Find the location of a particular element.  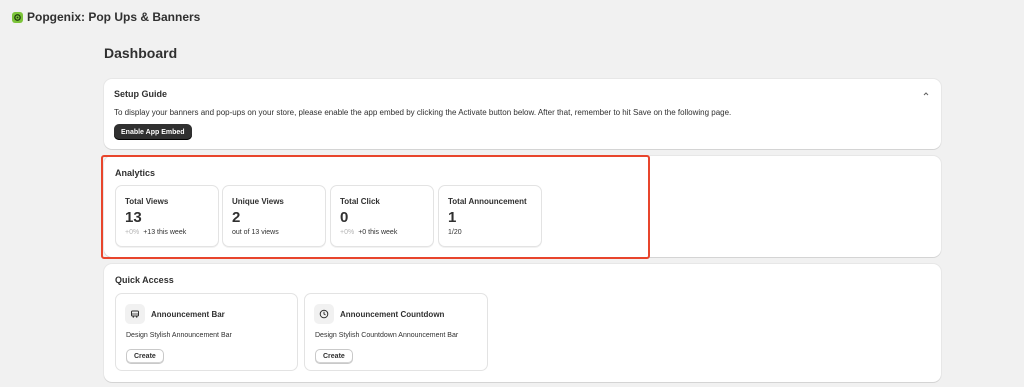

stat-value: 2 is located at coordinates (236, 217).